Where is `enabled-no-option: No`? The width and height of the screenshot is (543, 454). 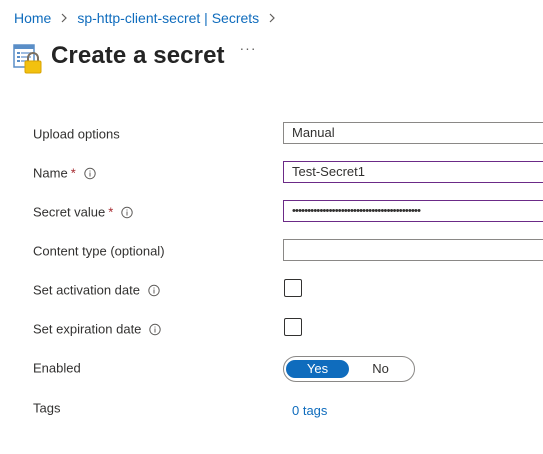 enabled-no-option: No is located at coordinates (380, 369).